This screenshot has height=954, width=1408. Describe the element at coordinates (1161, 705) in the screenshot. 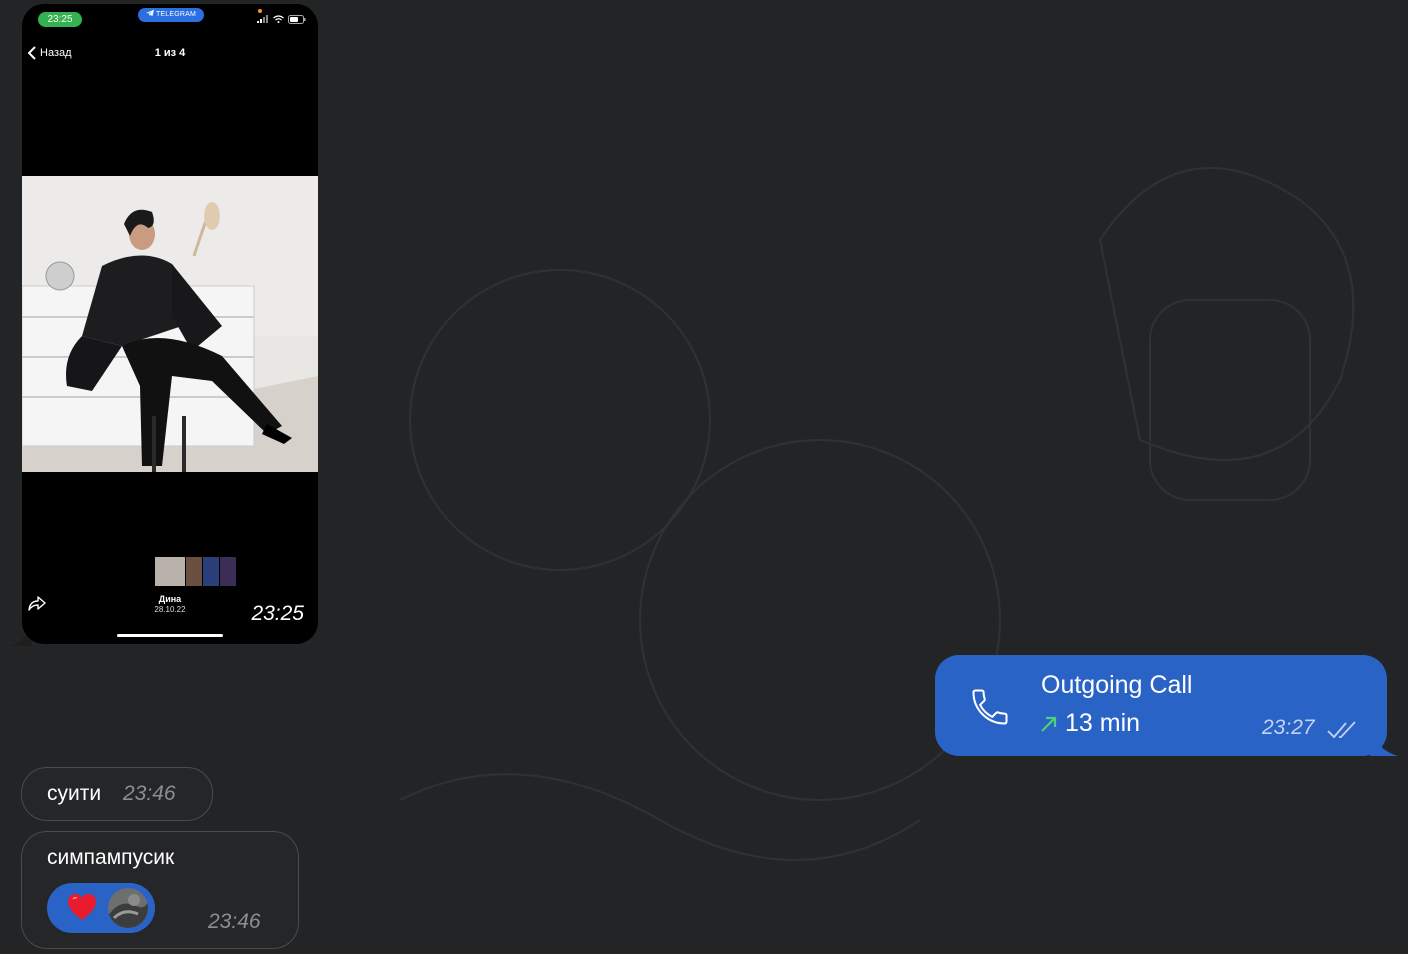

I see `outgoing-call-message: Outgoing Call 13 min 23:27` at that location.